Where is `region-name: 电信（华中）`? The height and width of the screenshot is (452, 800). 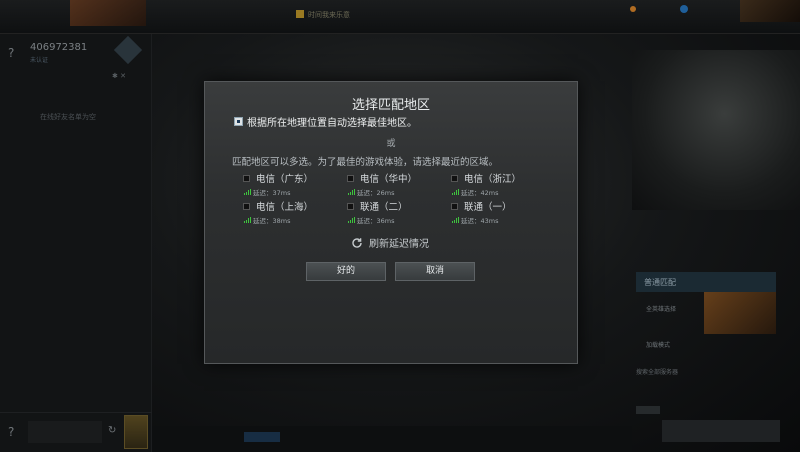
region-name: 电信（华中） is located at coordinates (388, 178).